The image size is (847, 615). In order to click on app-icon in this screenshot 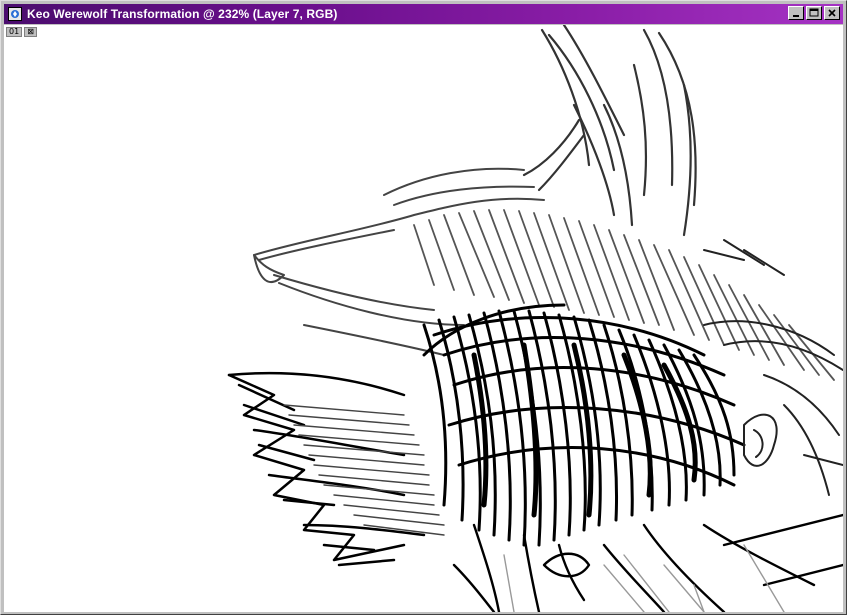, I will do `click(15, 14)`.